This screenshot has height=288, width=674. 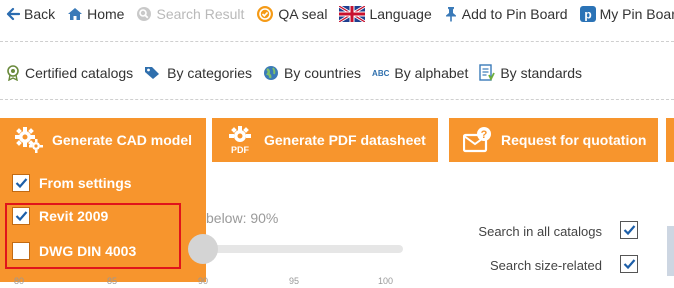 I want to click on my-pin-board-link: p My Pin Board, so click(x=626, y=14).